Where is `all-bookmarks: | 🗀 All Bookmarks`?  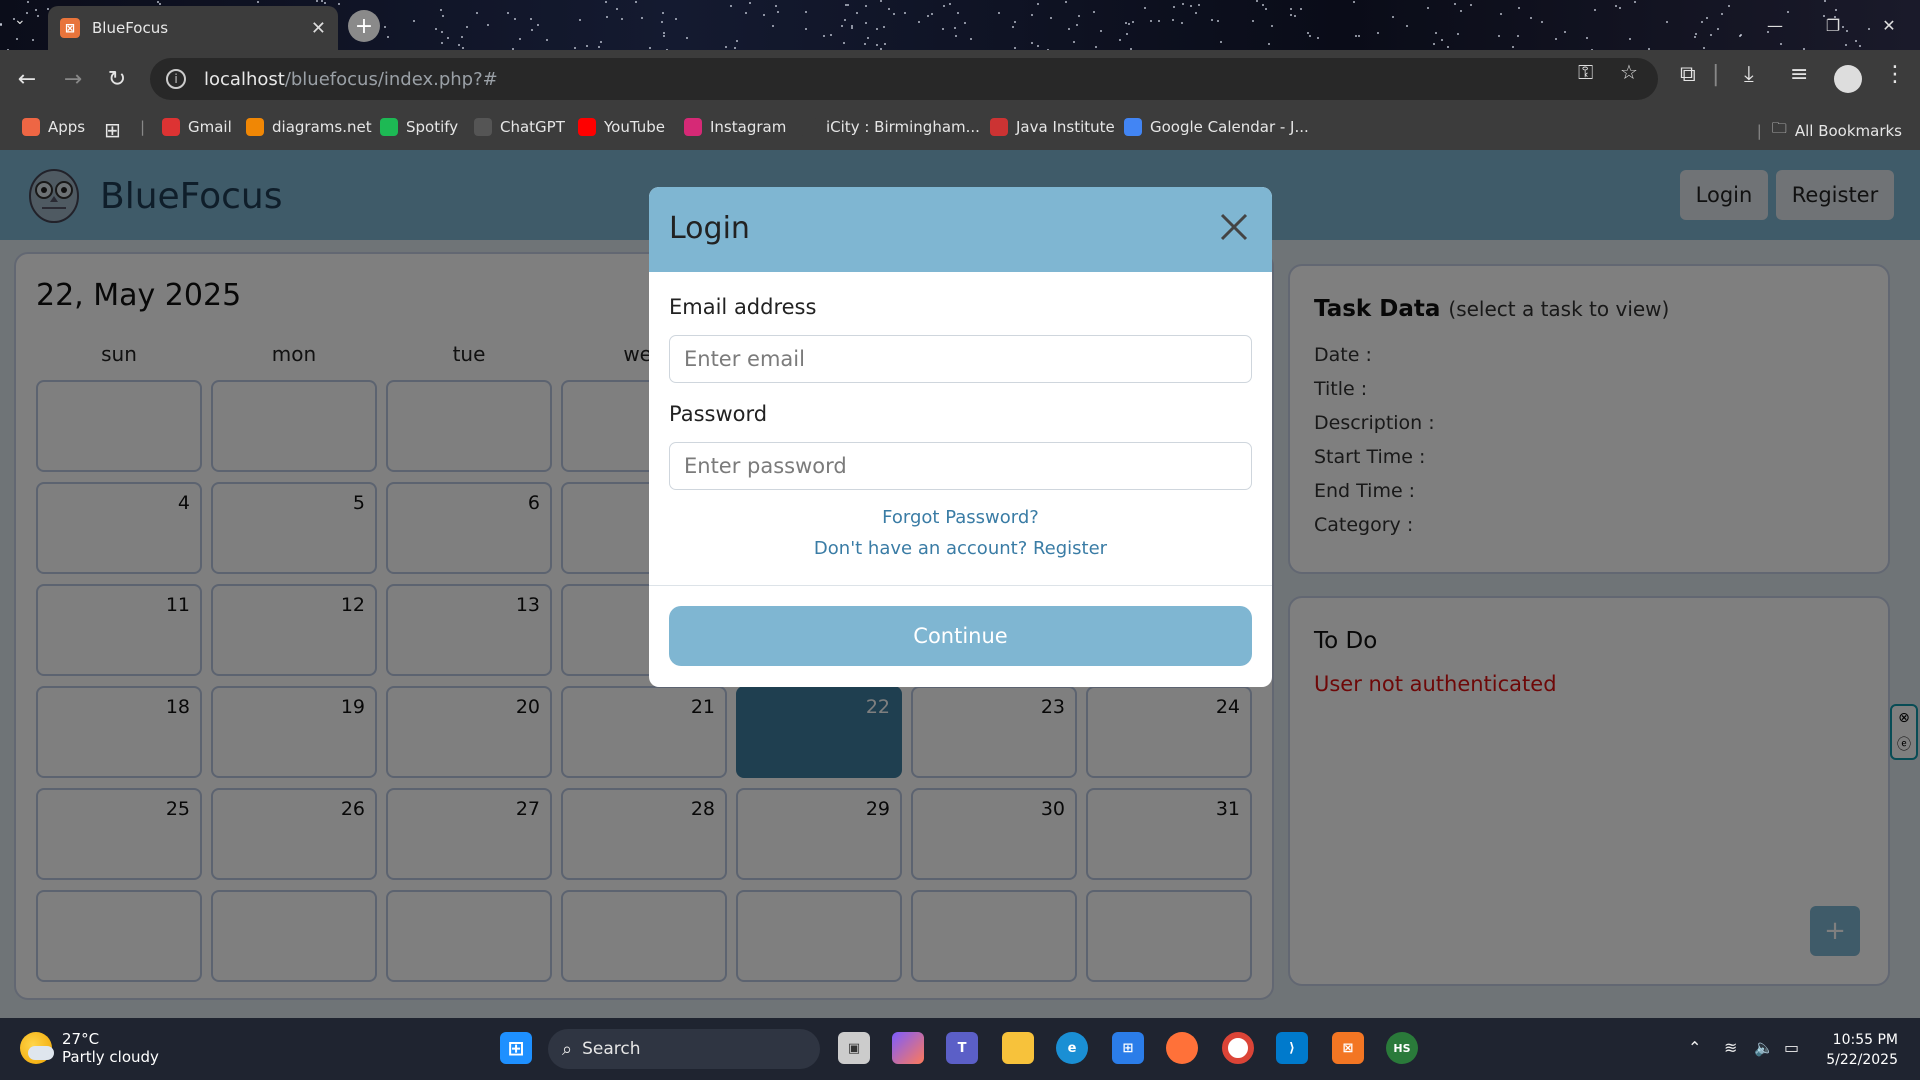
all-bookmarks: | 🗀 All Bookmarks is located at coordinates (1829, 130).